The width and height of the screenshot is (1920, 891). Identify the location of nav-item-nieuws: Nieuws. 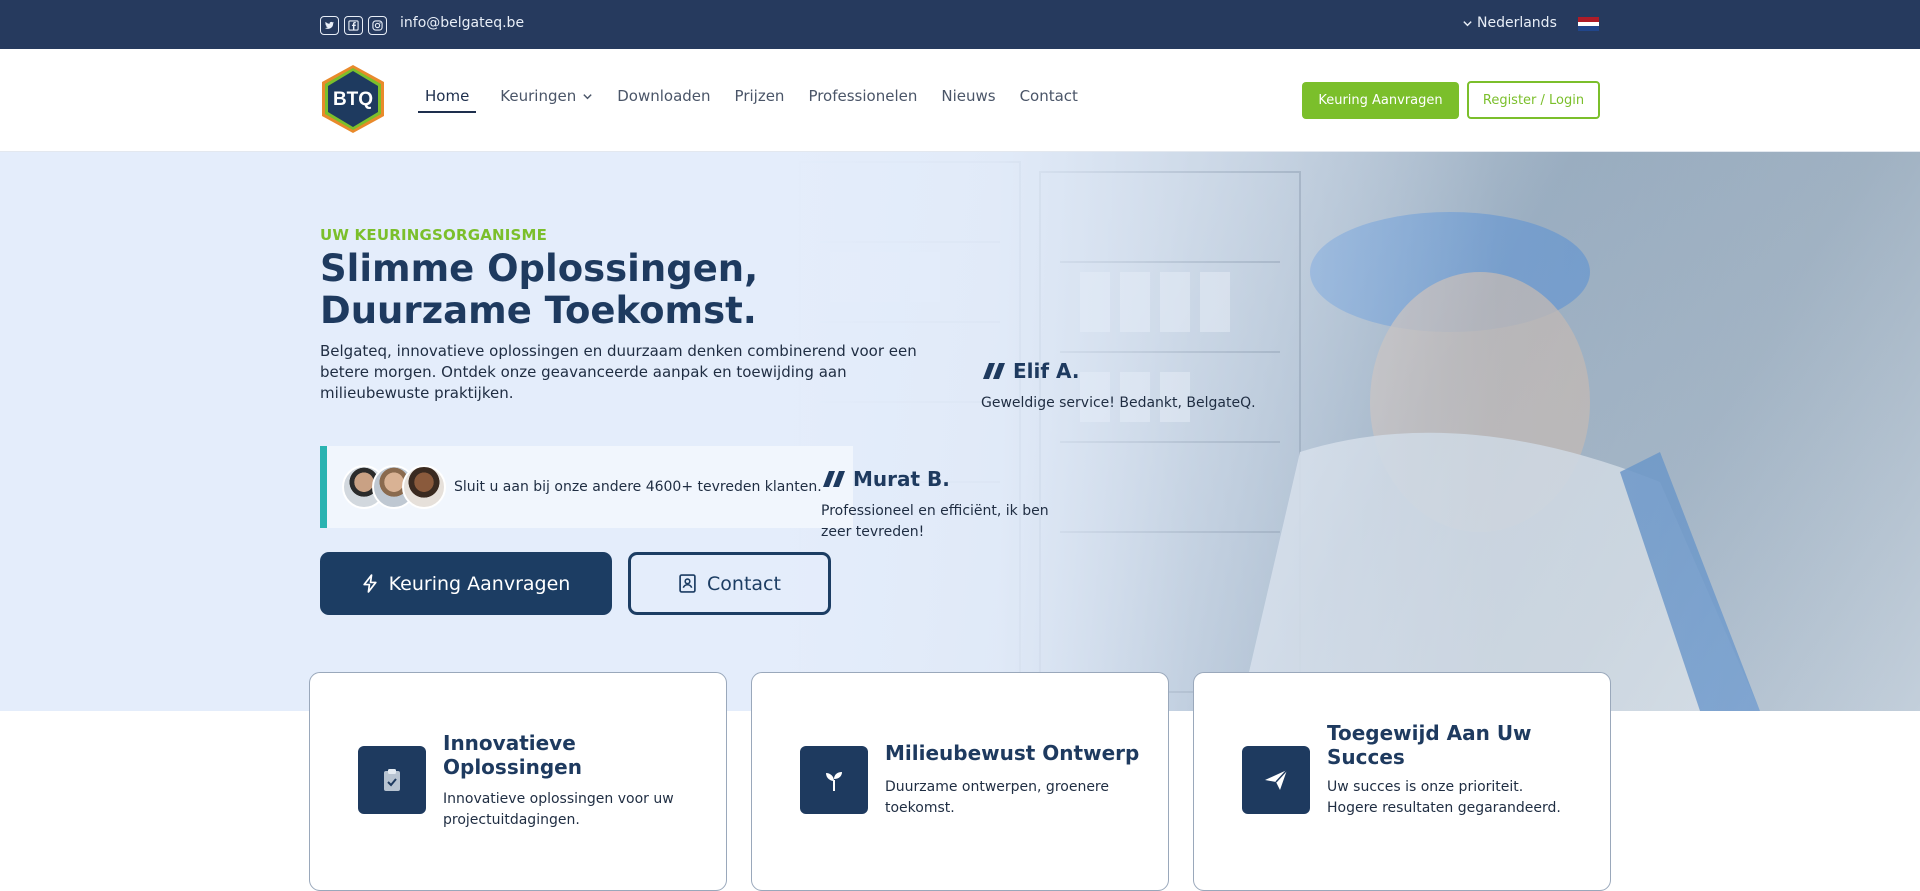
(968, 100).